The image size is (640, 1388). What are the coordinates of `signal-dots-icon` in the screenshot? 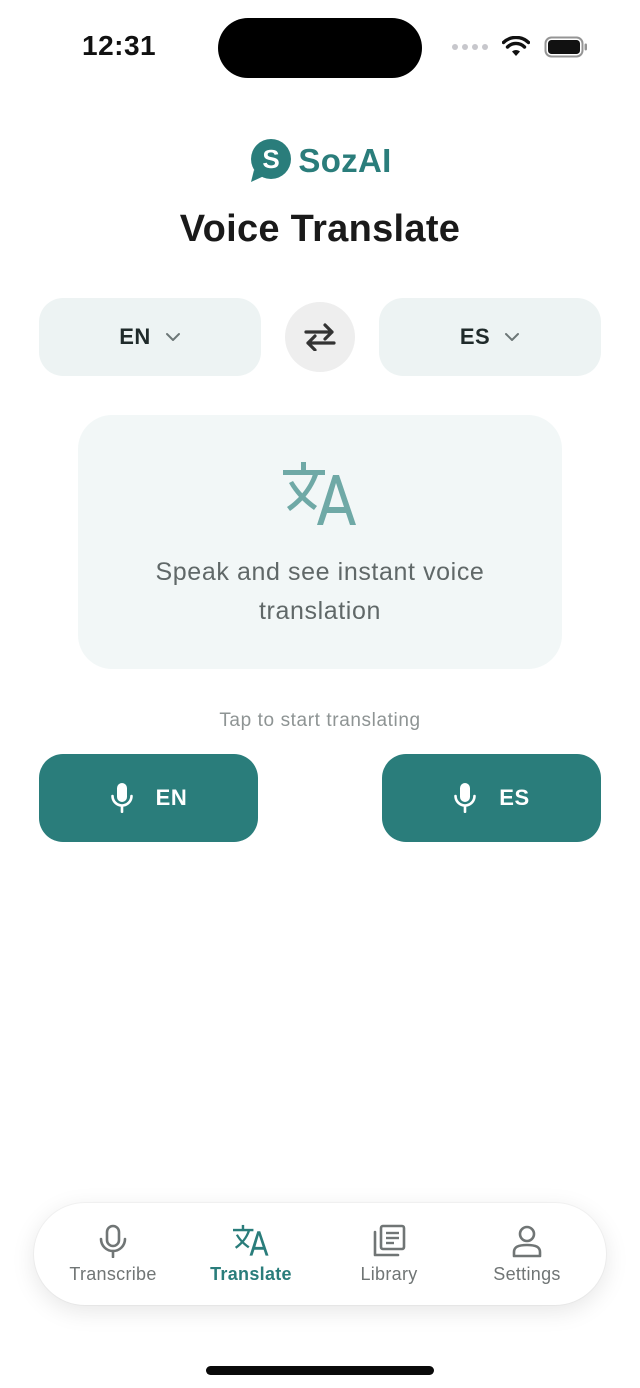 It's located at (470, 47).